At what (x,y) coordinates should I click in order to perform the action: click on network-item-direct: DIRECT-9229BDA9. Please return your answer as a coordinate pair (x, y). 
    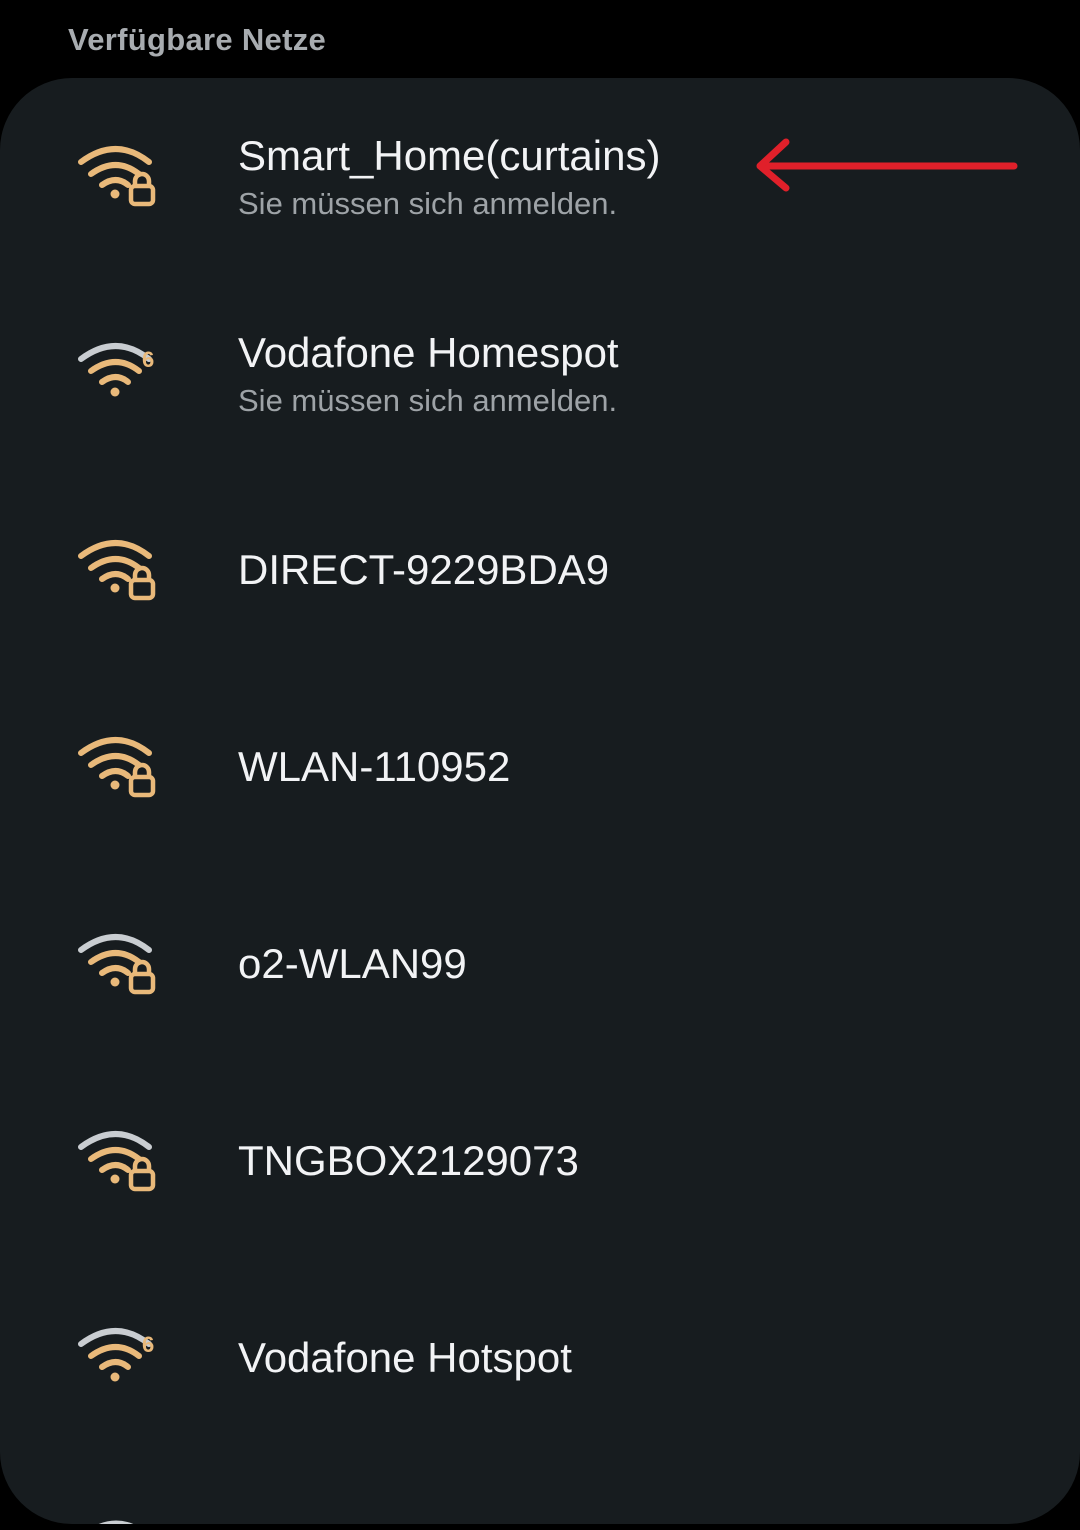
    Looking at the image, I should click on (540, 570).